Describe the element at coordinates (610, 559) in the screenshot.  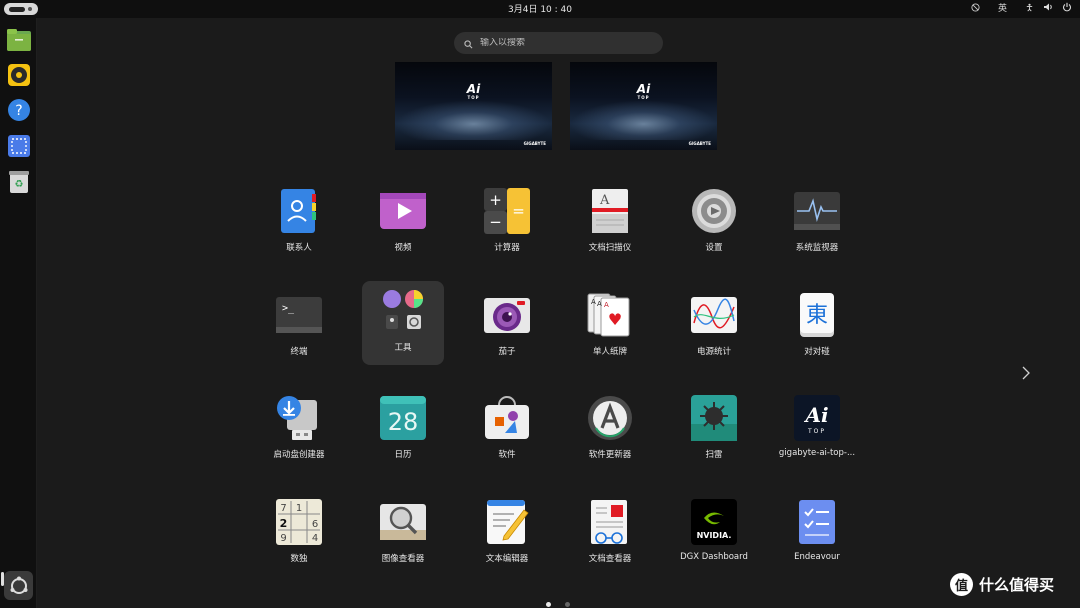
I see `app-label: 文档查看器` at that location.